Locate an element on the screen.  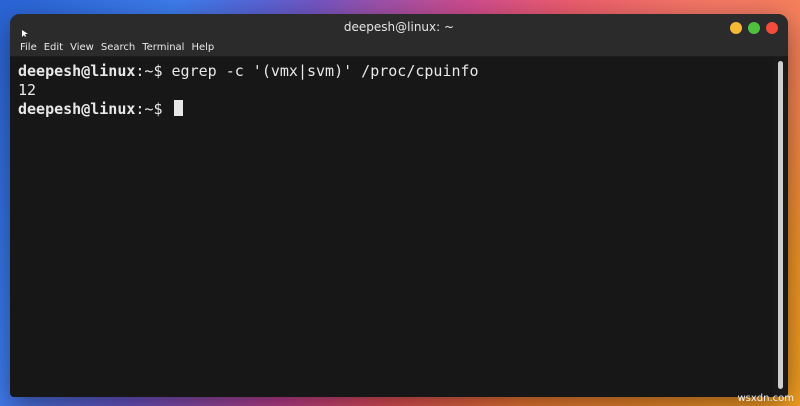
minimize-button is located at coordinates (736, 28).